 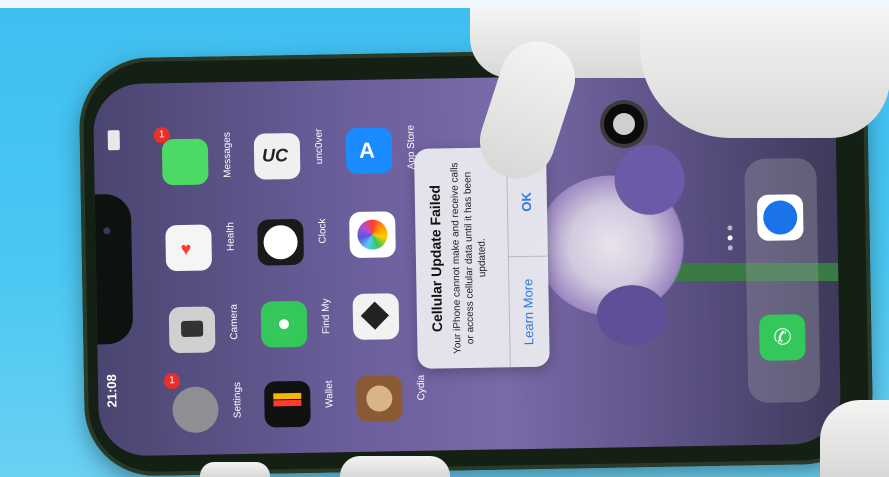 I want to click on app-label-cydia: Cydia, so click(x=421, y=387).